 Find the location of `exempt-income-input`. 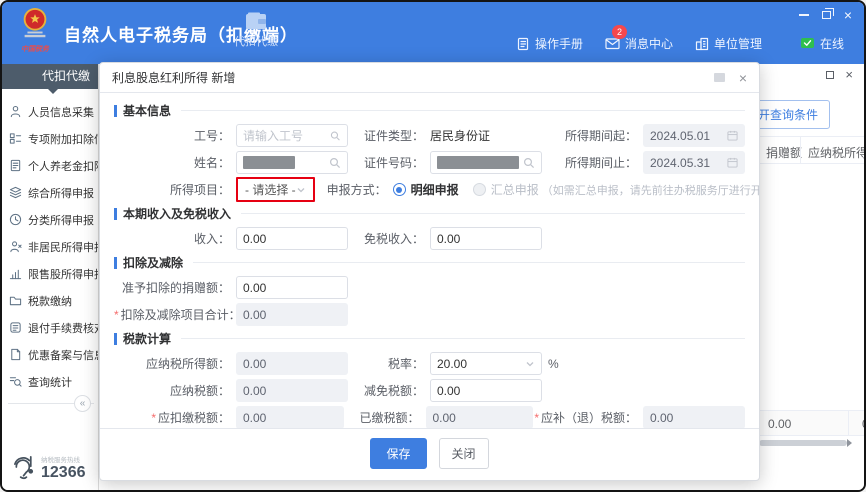

exempt-income-input is located at coordinates (486, 238).